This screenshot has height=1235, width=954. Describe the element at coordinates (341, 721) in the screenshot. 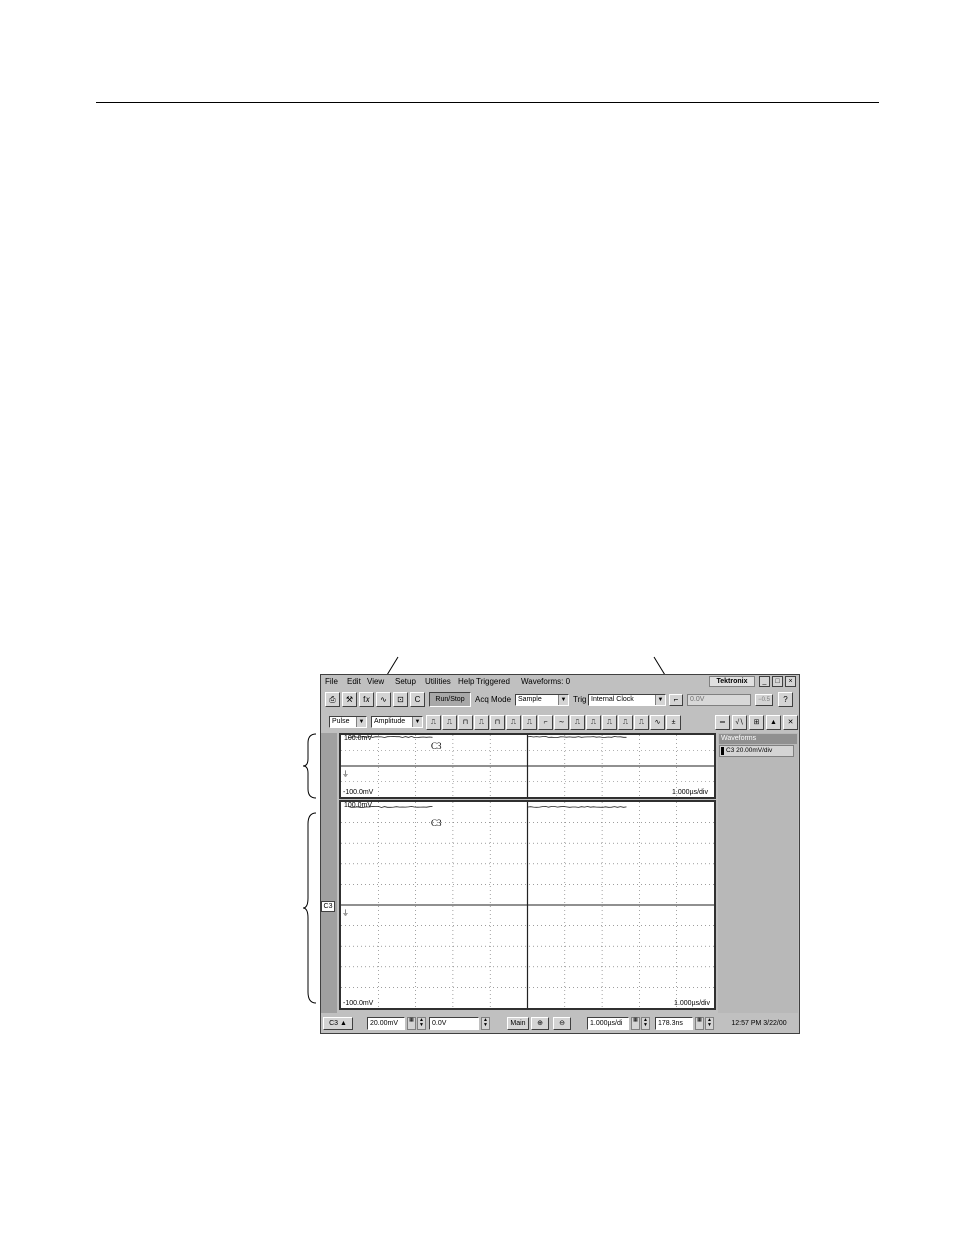

I see `measure-category-value: Pulse` at that location.